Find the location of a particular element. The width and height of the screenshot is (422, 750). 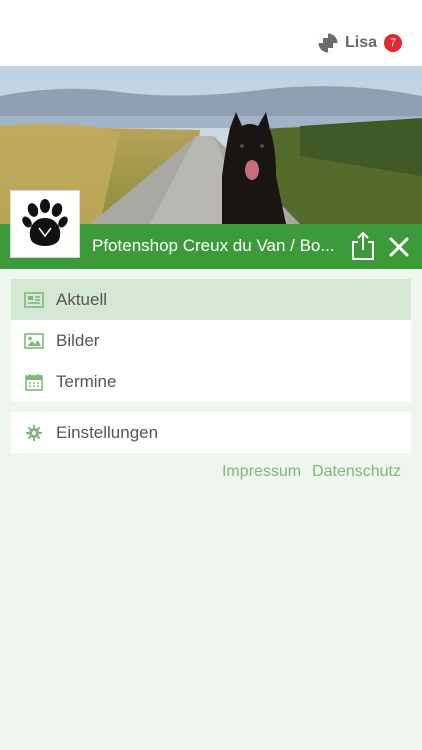

menu-item-bilder: Bilder is located at coordinates (211, 340).